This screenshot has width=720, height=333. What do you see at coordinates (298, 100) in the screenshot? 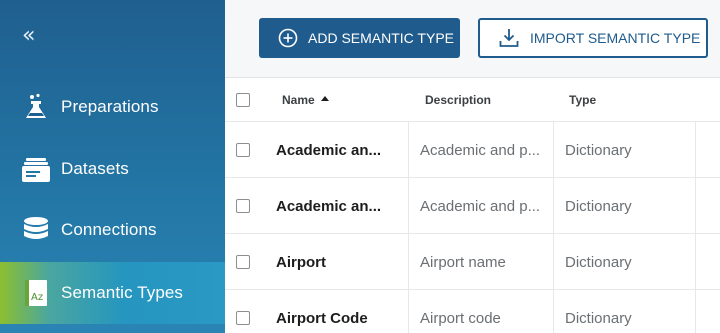
I see `column-header-name: Name` at bounding box center [298, 100].